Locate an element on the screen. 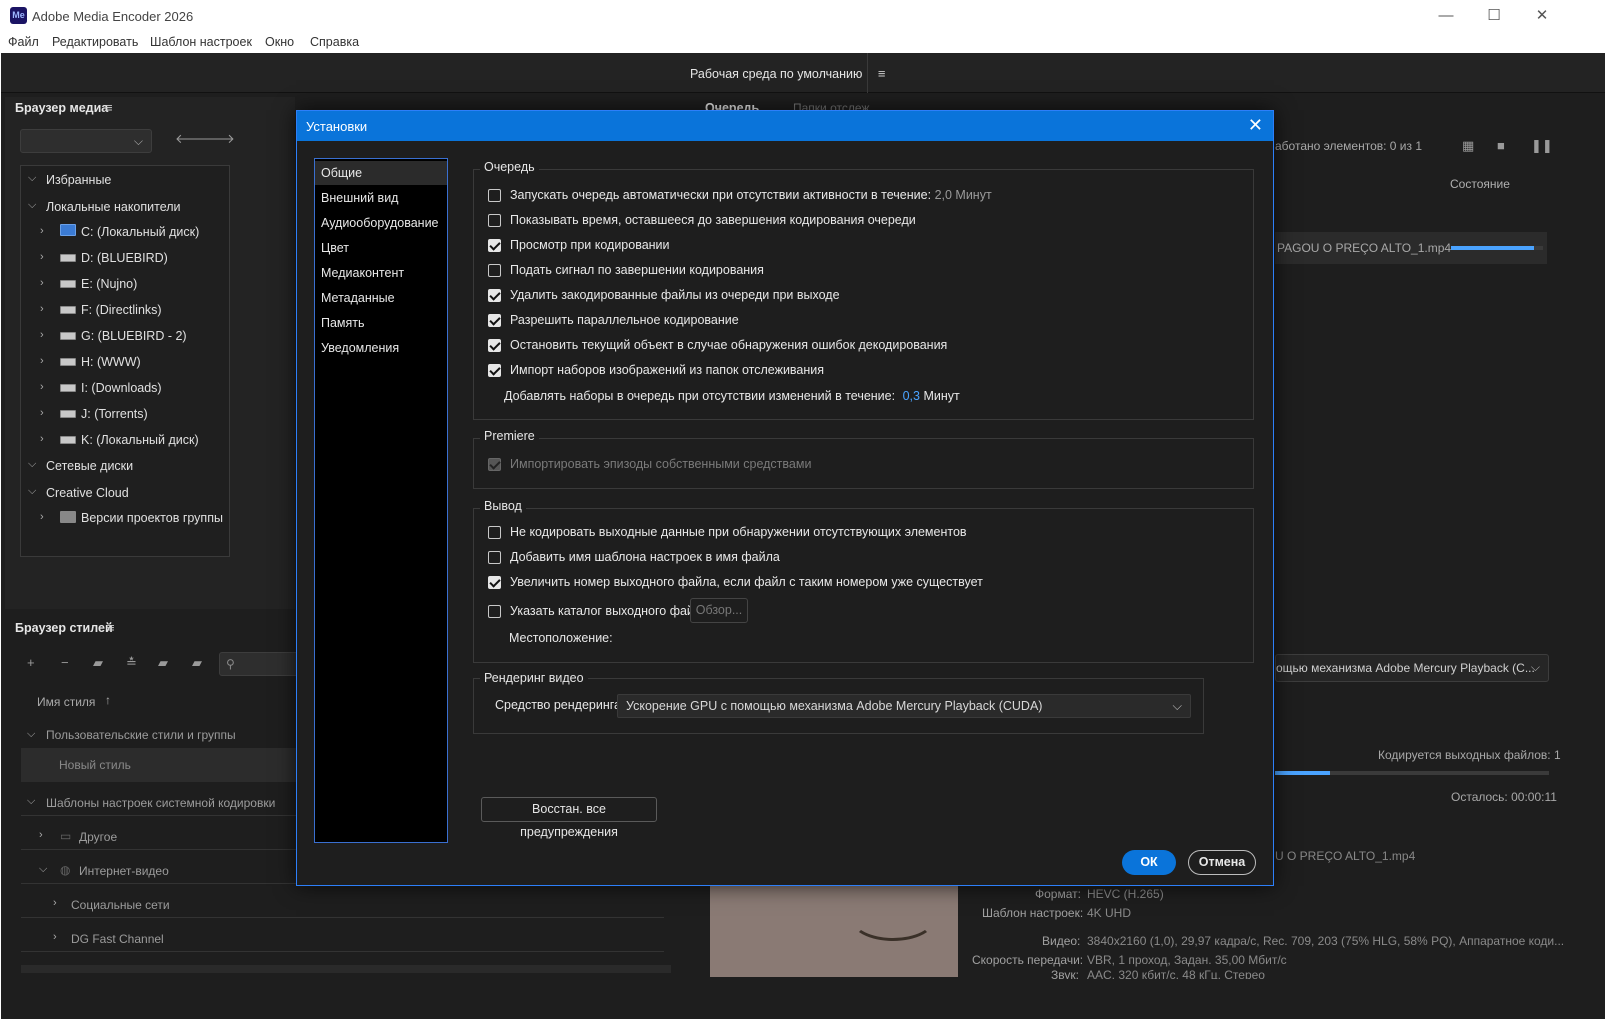 This screenshot has height=1020, width=1606. ok-button: ОК is located at coordinates (1149, 862).